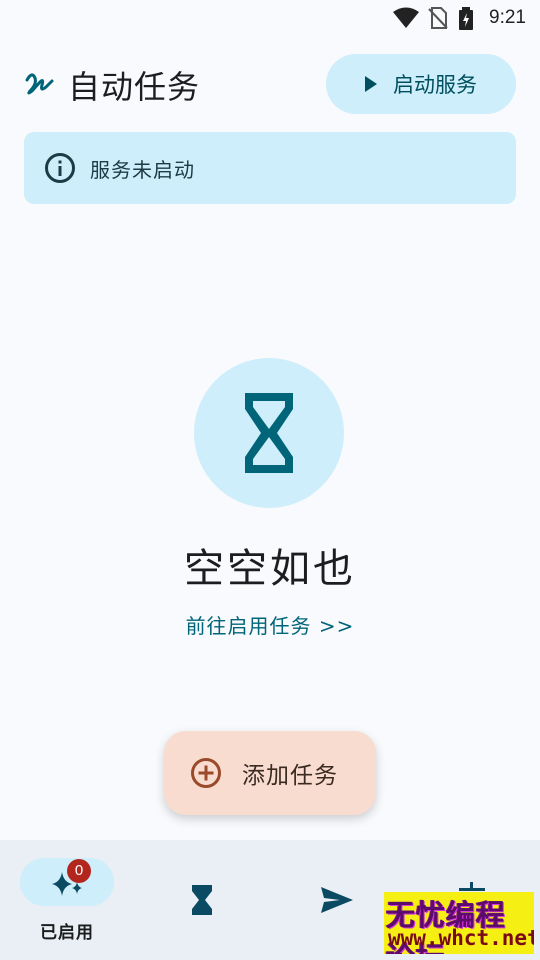  Describe the element at coordinates (60, 168) in the screenshot. I see `info-icon` at that location.